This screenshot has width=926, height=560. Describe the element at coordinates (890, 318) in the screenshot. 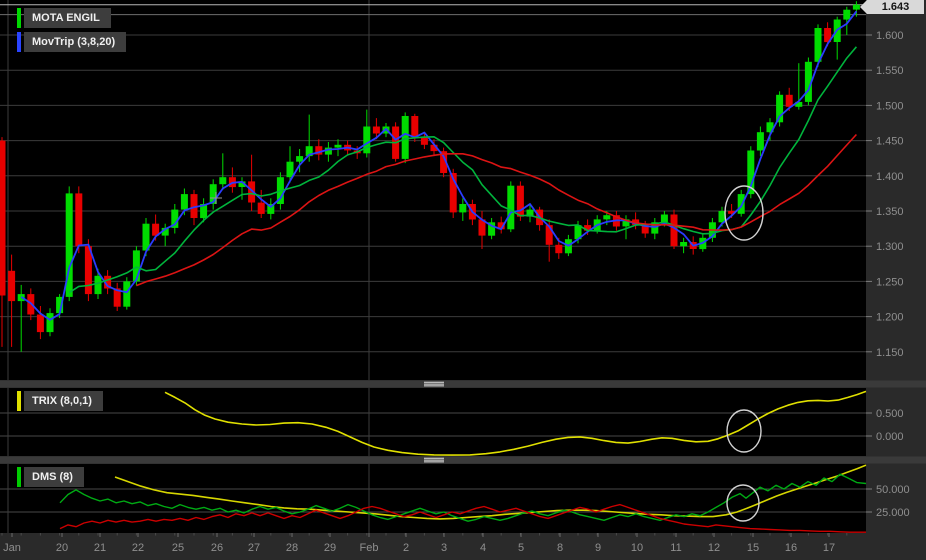

I see `svg-text: 1.200` at that location.